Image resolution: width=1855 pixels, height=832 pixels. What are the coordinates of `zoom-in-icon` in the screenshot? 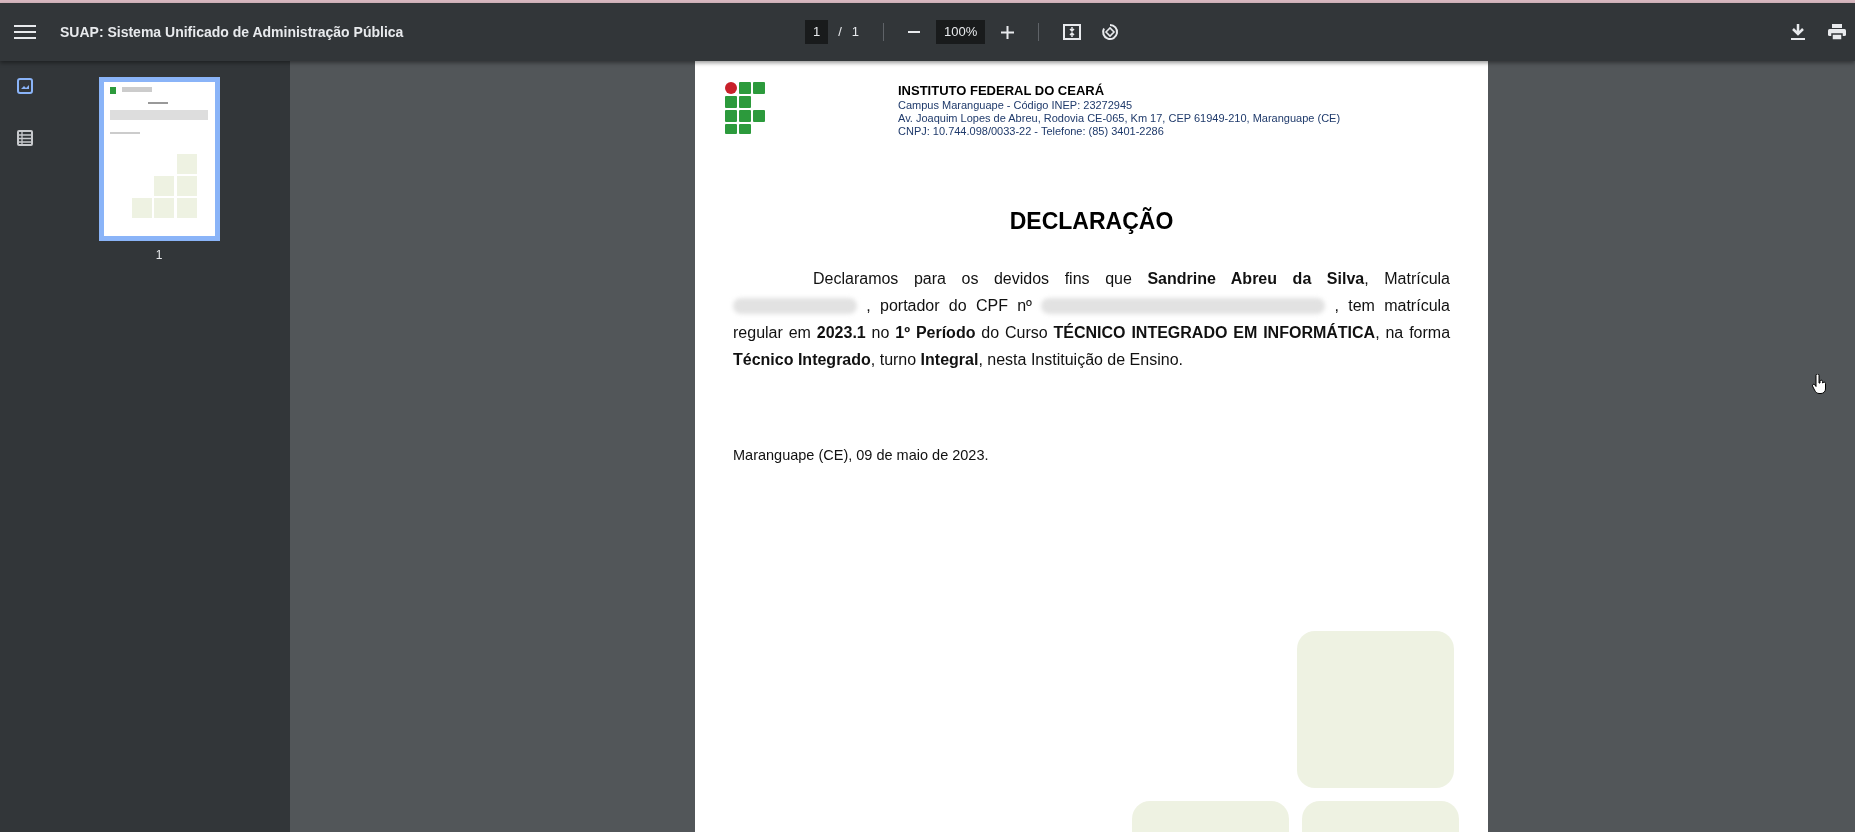 It's located at (1008, 32).